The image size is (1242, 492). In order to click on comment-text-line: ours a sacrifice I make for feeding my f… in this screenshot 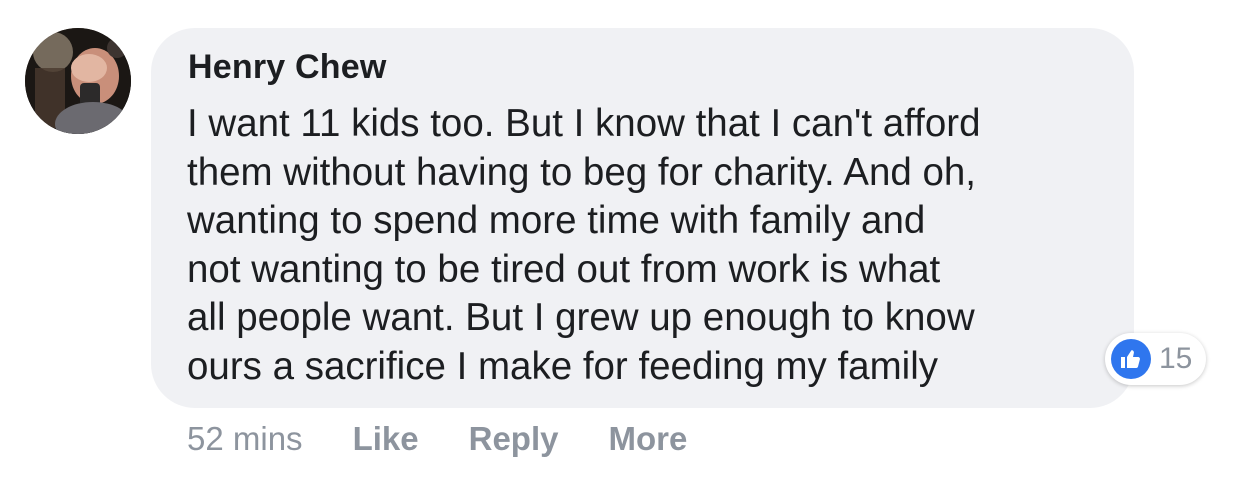, I will do `click(563, 366)`.